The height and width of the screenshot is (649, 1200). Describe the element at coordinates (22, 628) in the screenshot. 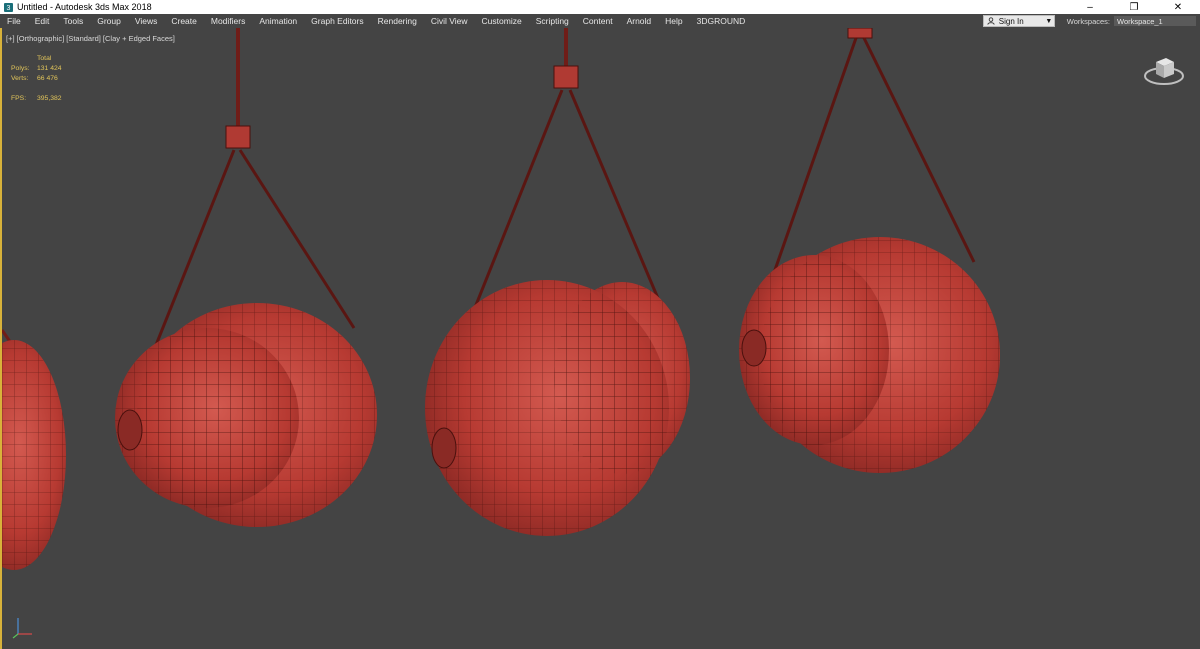

I see `axis-tripod-icon` at that location.